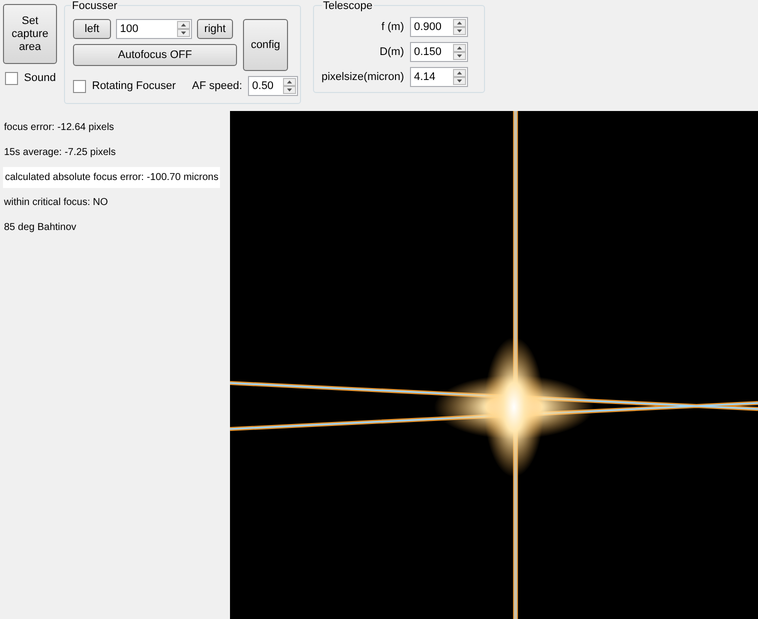  What do you see at coordinates (40, 78) in the screenshot?
I see `sound-label: Sound` at bounding box center [40, 78].